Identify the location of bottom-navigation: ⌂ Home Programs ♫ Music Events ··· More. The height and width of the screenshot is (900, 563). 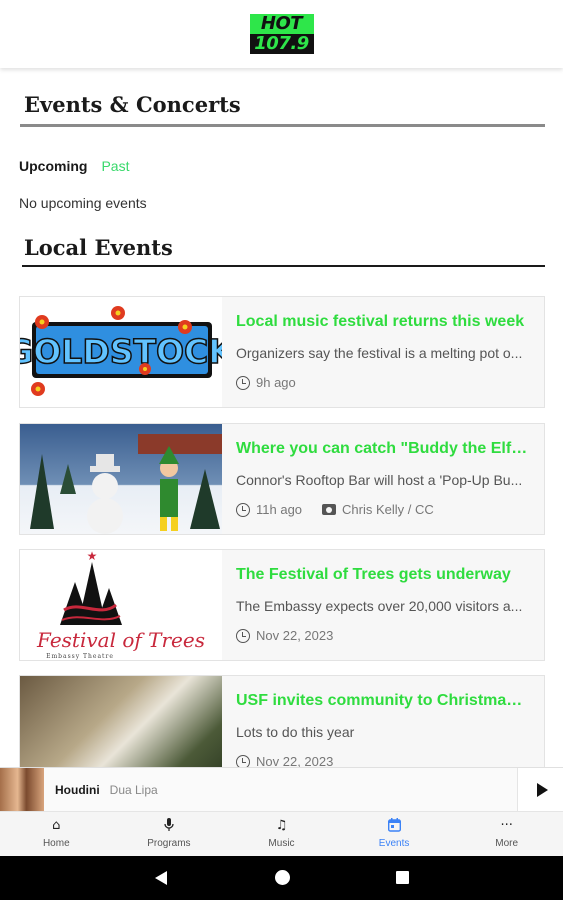
(281, 833).